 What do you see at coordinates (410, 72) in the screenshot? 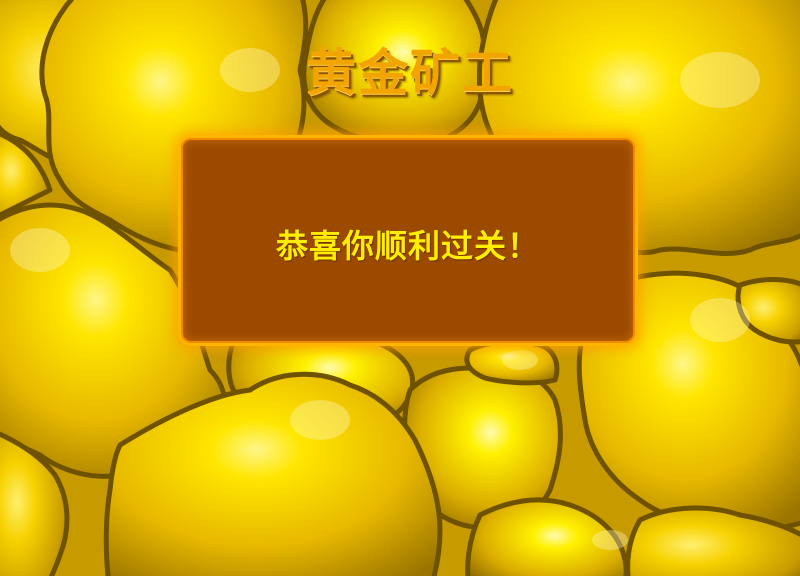
I see `game-title: 黄金矿工` at bounding box center [410, 72].